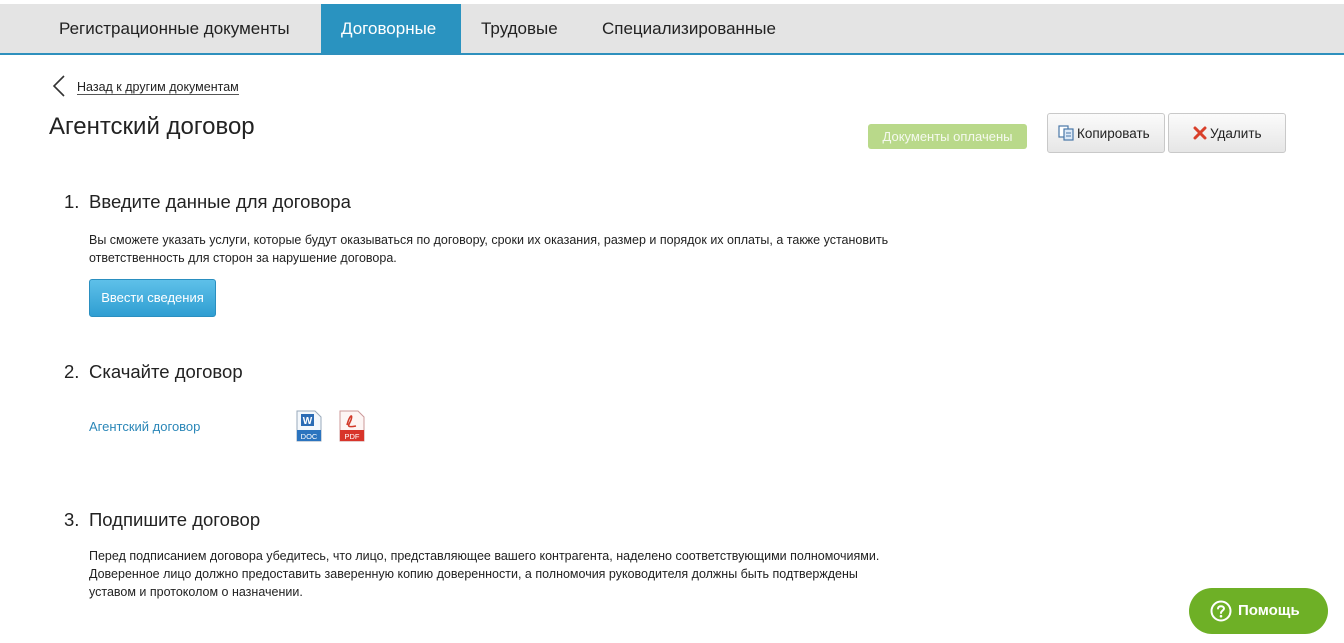 This screenshot has width=1344, height=643. Describe the element at coordinates (947, 136) in the screenshot. I see `status-badge: Документы оплачены` at that location.